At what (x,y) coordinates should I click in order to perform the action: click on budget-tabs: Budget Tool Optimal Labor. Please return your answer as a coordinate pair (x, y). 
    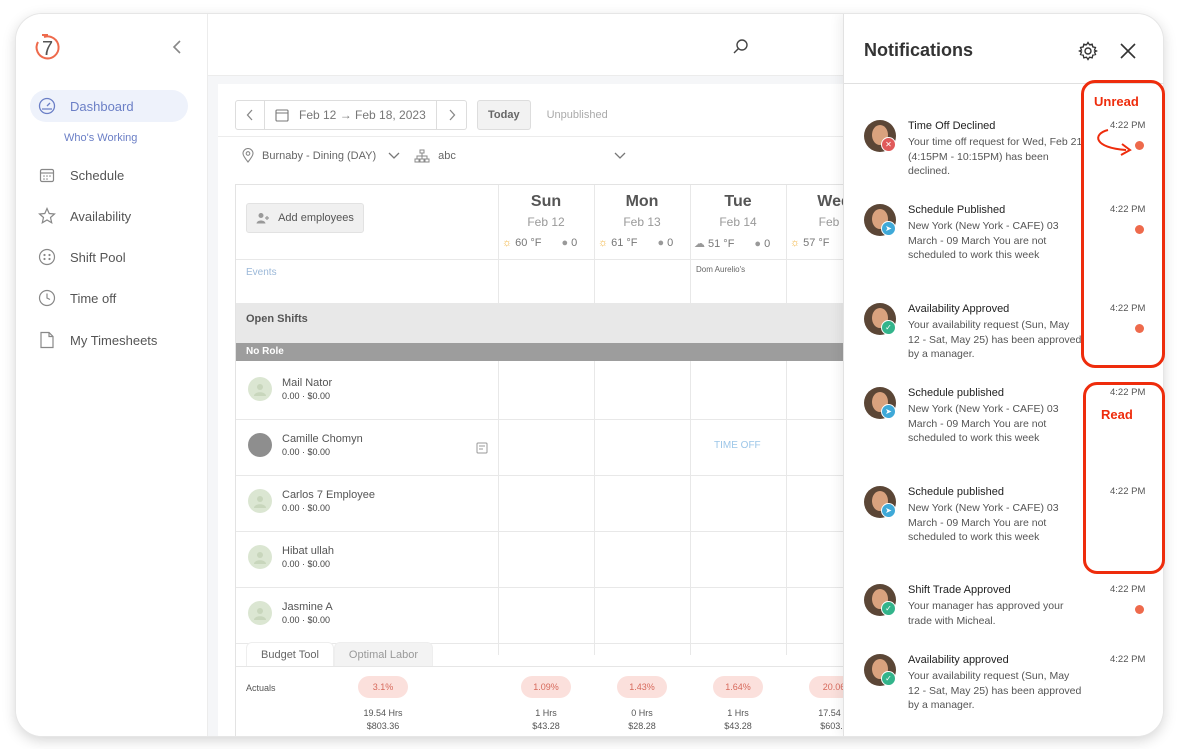
    Looking at the image, I should click on (339, 654).